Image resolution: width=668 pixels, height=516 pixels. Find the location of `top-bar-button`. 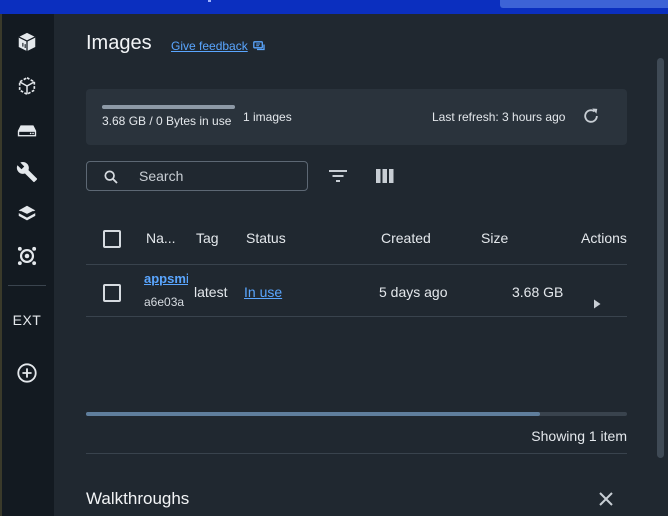

top-bar-button is located at coordinates (584, 4).